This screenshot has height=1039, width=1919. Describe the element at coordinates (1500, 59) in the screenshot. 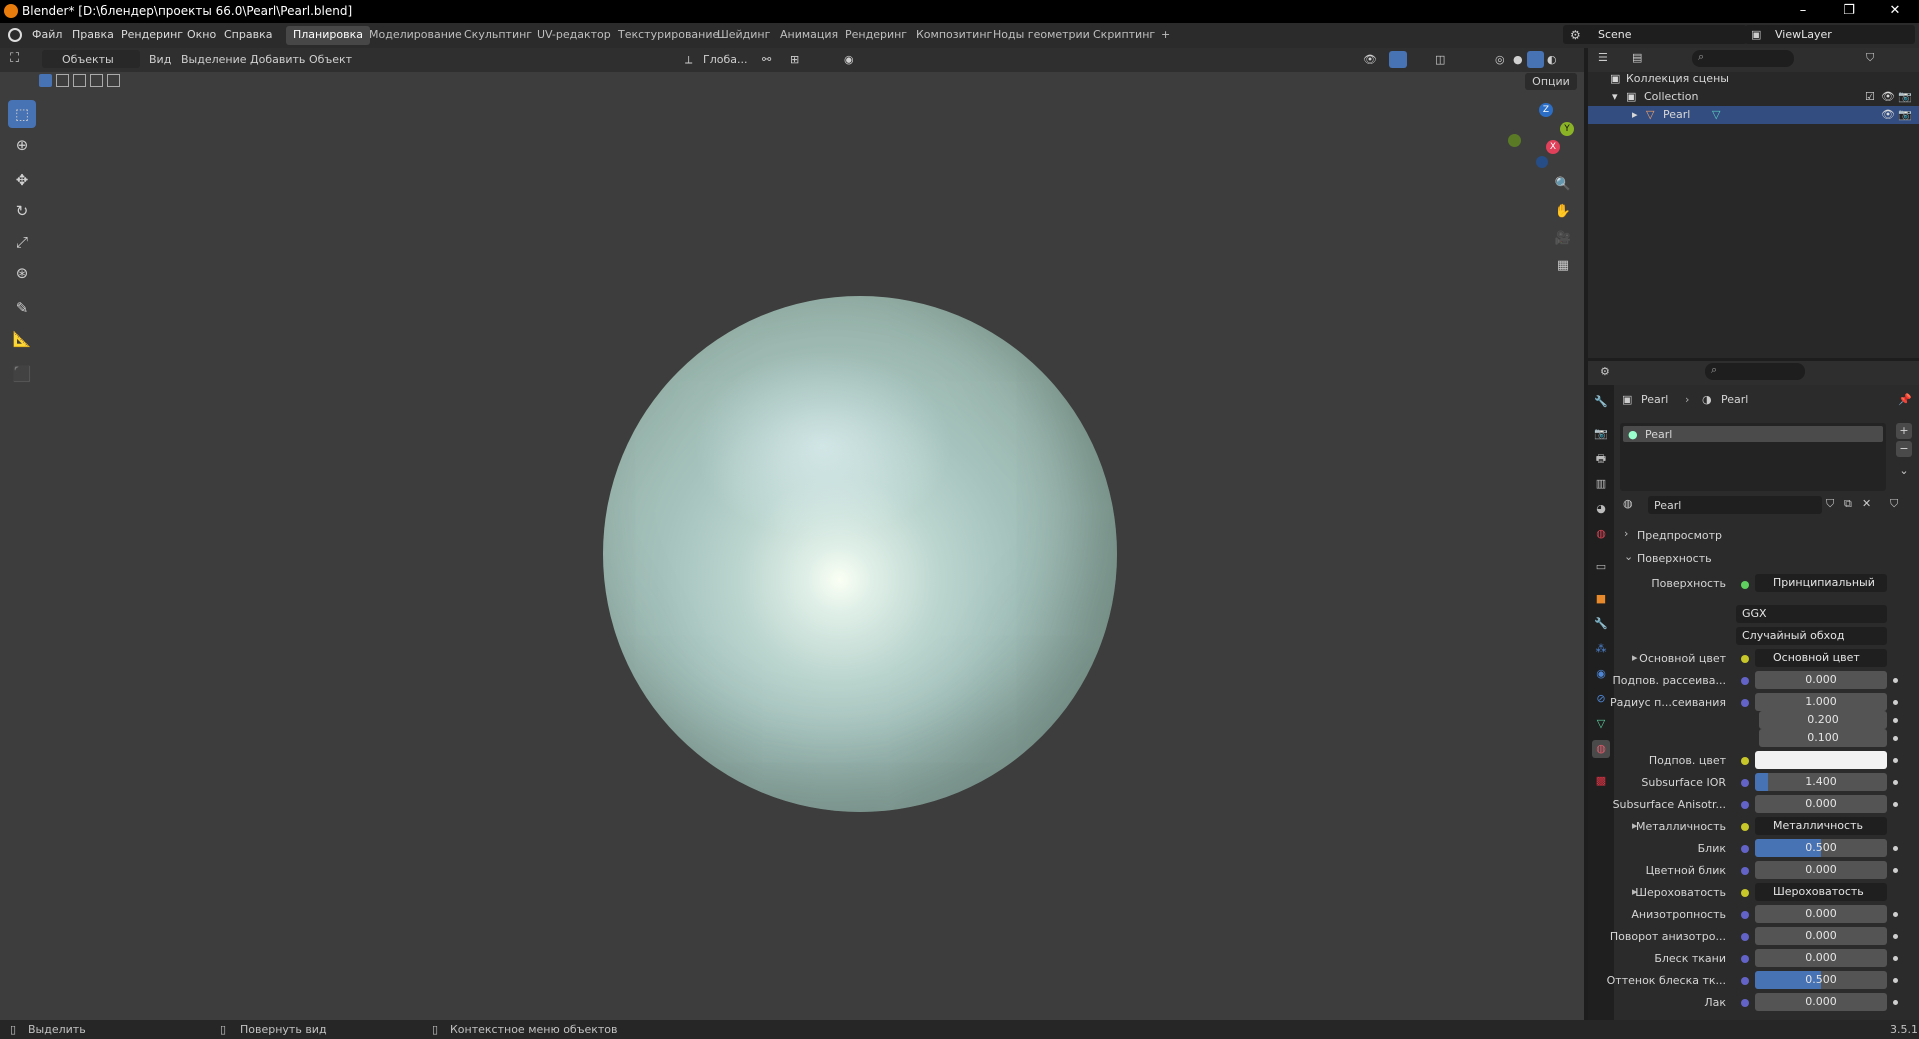

I see `wireframe-shading-icon: ◎` at that location.